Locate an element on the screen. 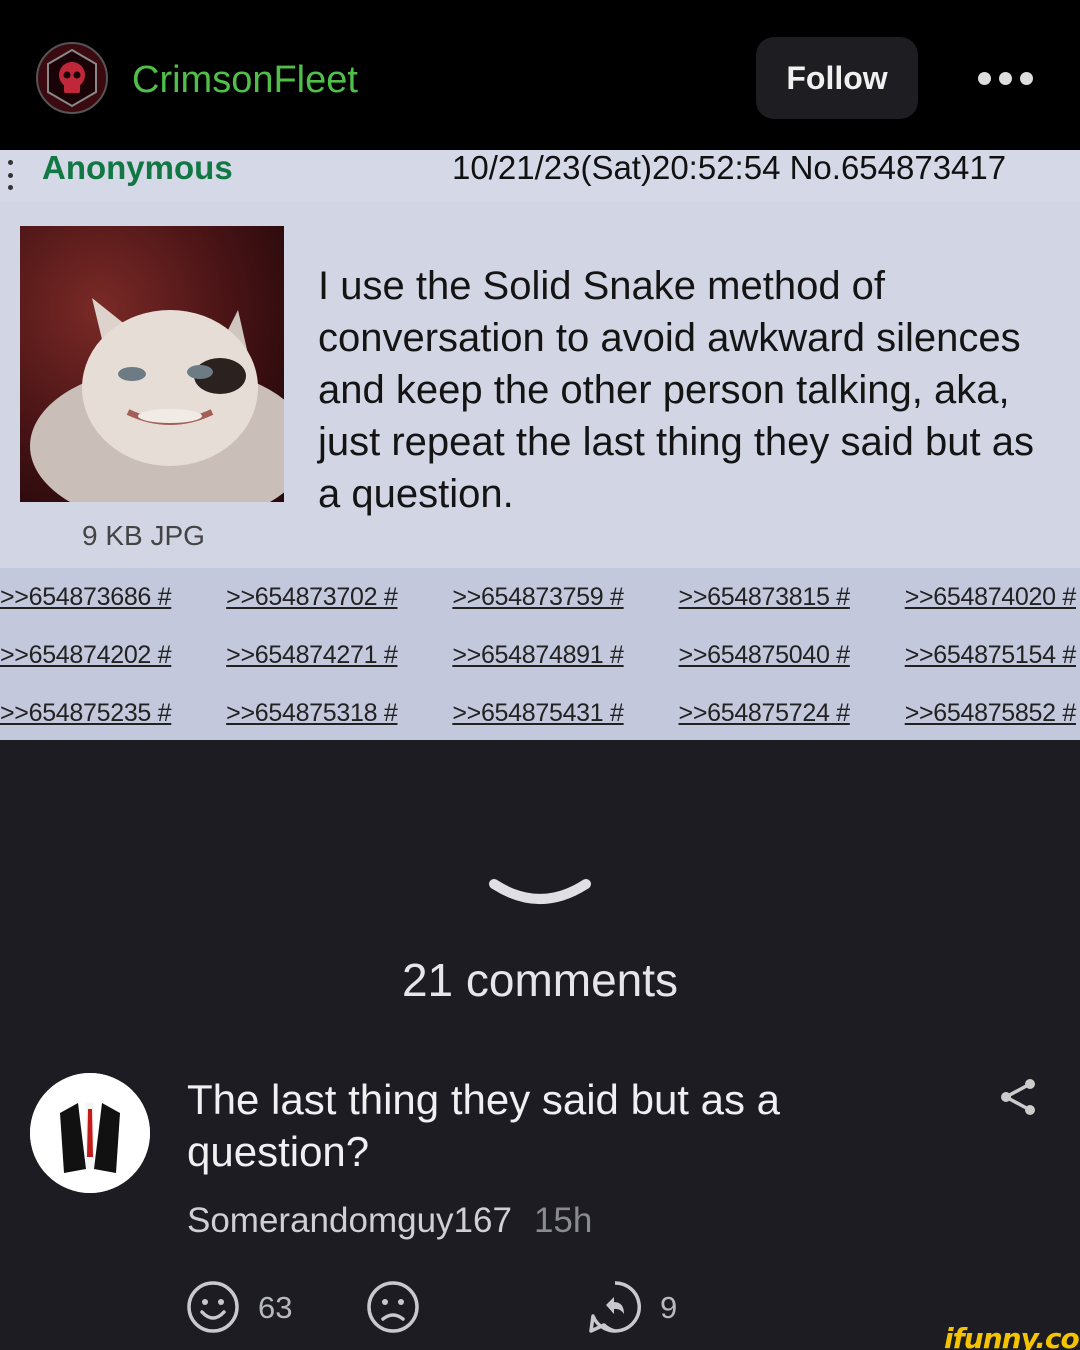 Image resolution: width=1080 pixels, height=1350 pixels. reply-link: >>654875431 # is located at coordinates (538, 713).